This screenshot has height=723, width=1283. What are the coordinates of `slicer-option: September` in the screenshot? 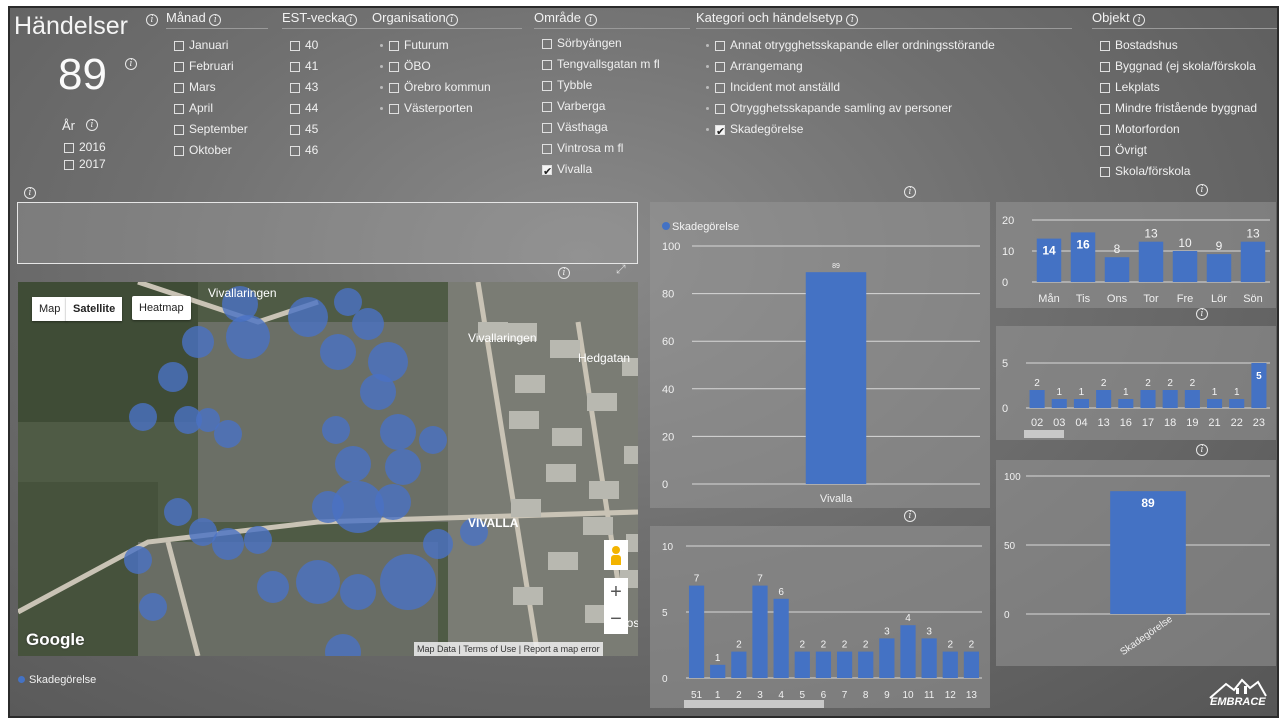 It's located at (221, 129).